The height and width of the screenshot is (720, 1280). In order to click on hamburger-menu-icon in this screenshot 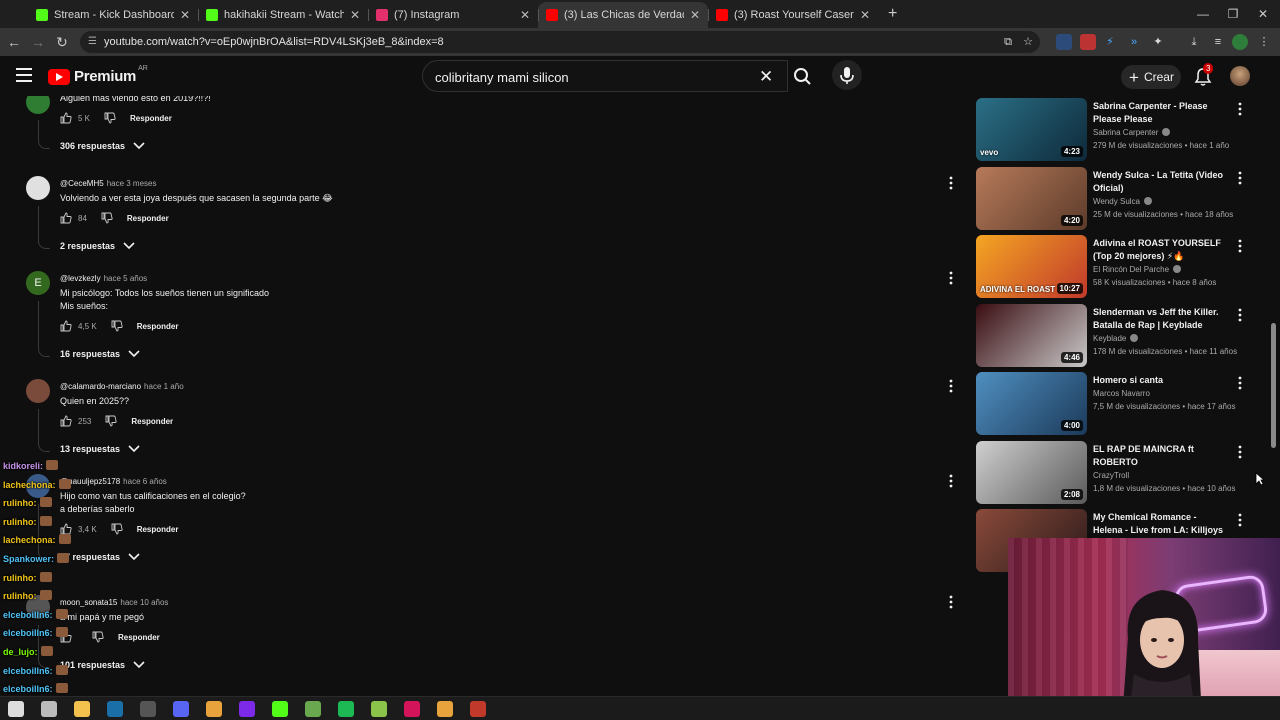, I will do `click(24, 75)`.